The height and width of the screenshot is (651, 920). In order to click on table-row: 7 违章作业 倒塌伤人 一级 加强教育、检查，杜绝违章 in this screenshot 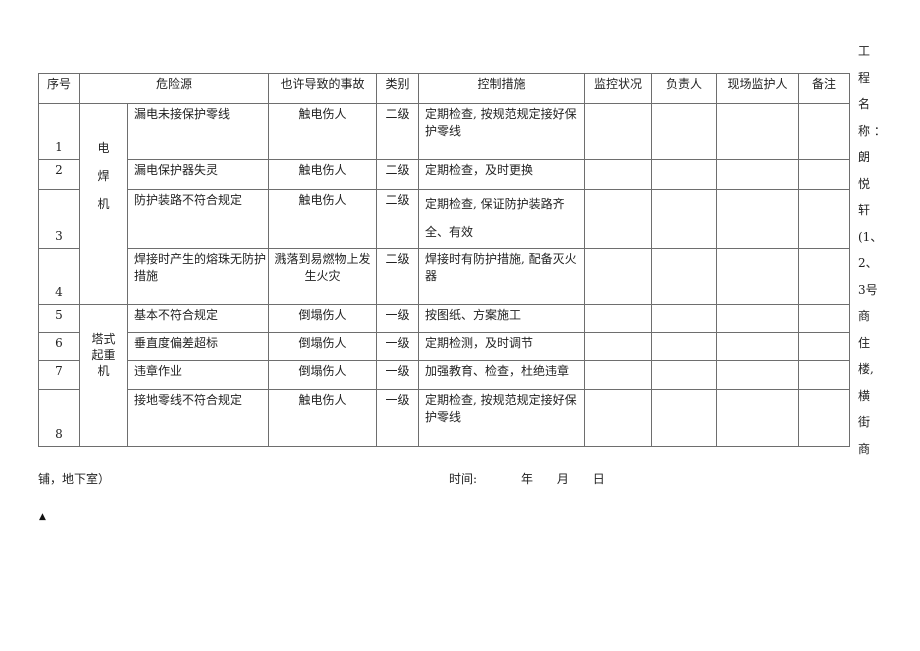, I will do `click(444, 375)`.